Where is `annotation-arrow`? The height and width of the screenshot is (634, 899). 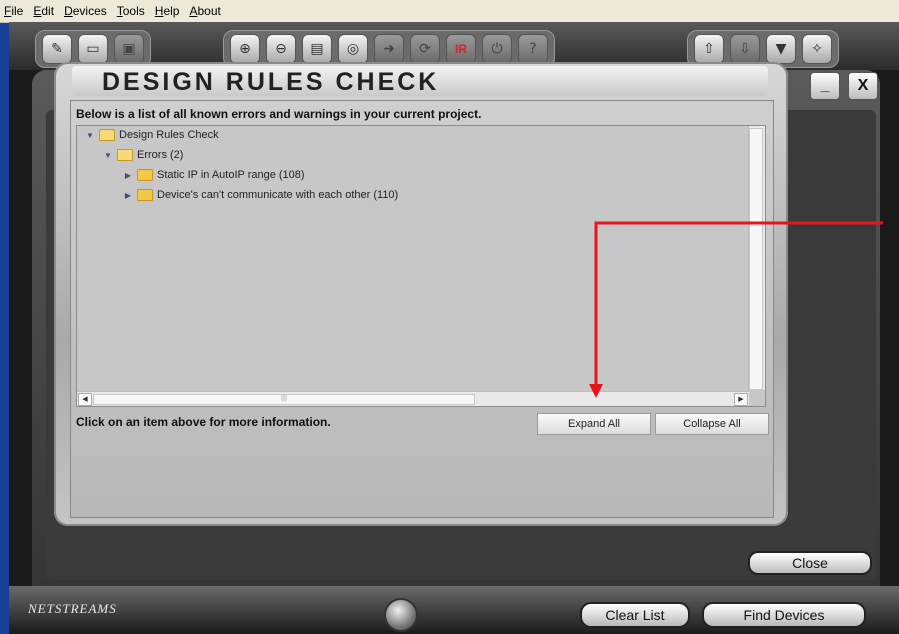
annotation-arrow is located at coordinates (736, 309).